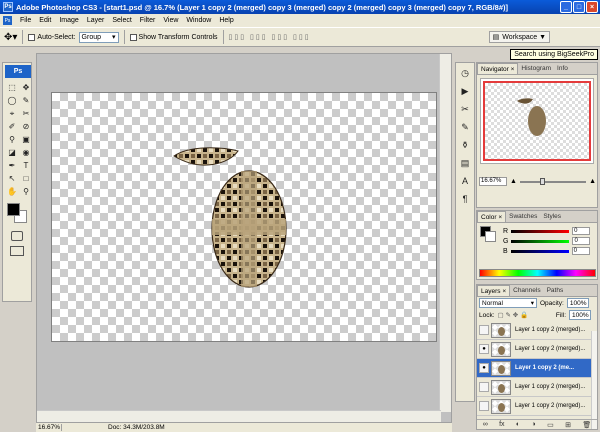 The width and height of the screenshot is (600, 432). Describe the element at coordinates (526, 290) in the screenshot. I see `tab-channels: Channels` at that location.